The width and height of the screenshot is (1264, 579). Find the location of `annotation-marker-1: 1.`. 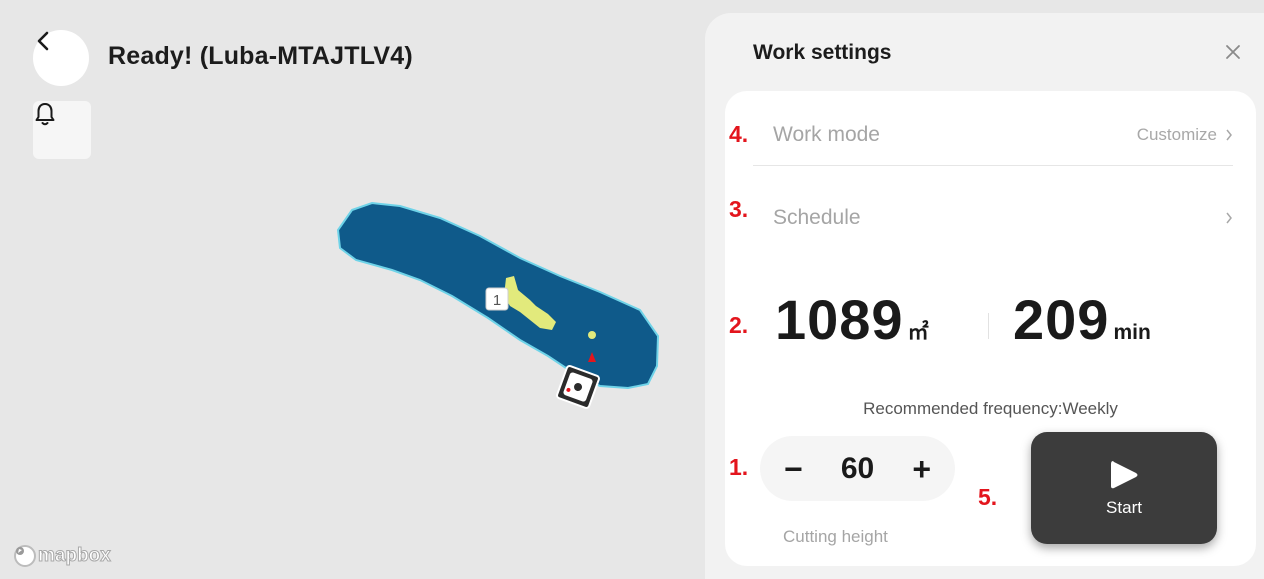

annotation-marker-1: 1. is located at coordinates (739, 467).